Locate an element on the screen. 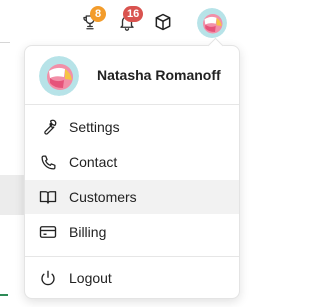 This screenshot has width=320, height=307. menu-item-label: Billing is located at coordinates (88, 232).